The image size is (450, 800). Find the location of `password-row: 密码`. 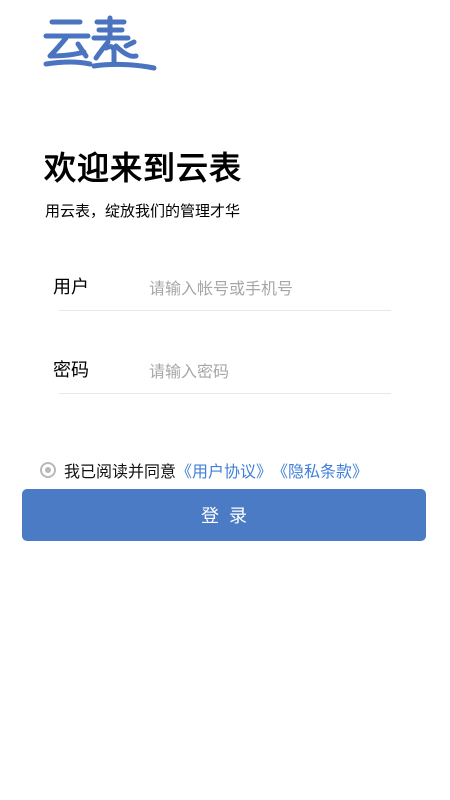

password-row: 密码 is located at coordinates (222, 371).